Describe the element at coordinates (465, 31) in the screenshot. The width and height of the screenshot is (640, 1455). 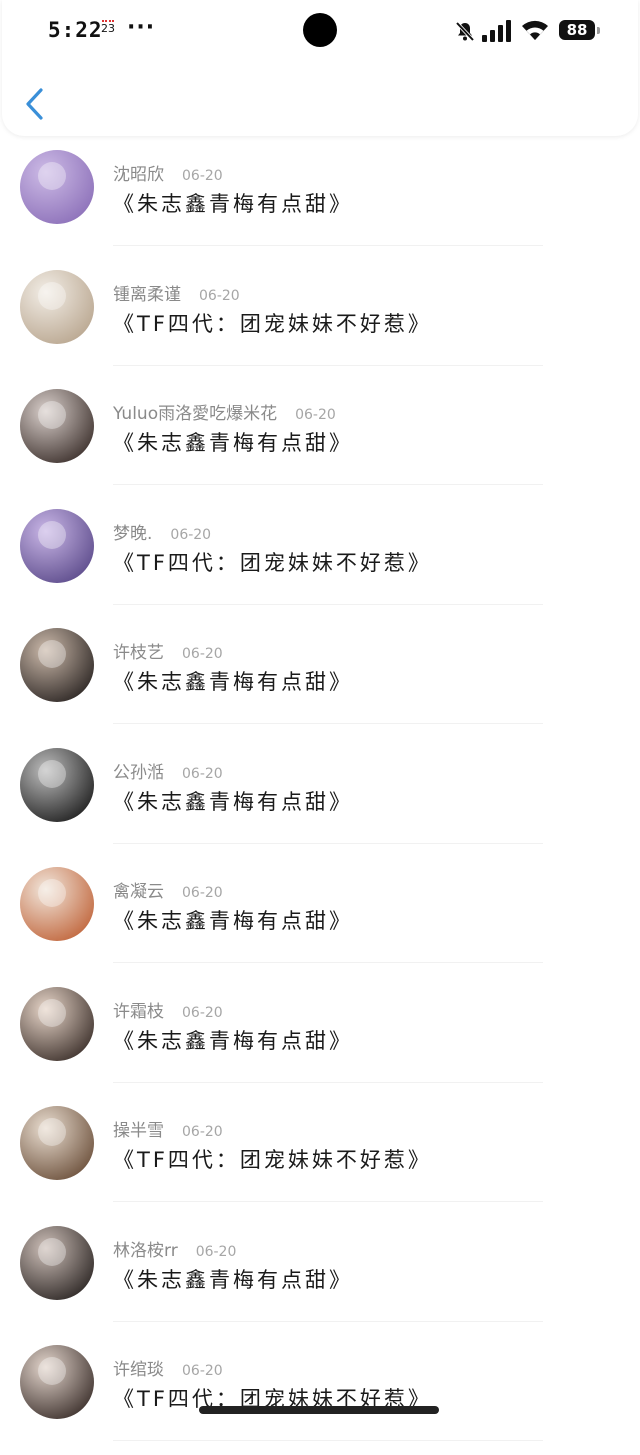
I see `bell-muted-icon` at that location.